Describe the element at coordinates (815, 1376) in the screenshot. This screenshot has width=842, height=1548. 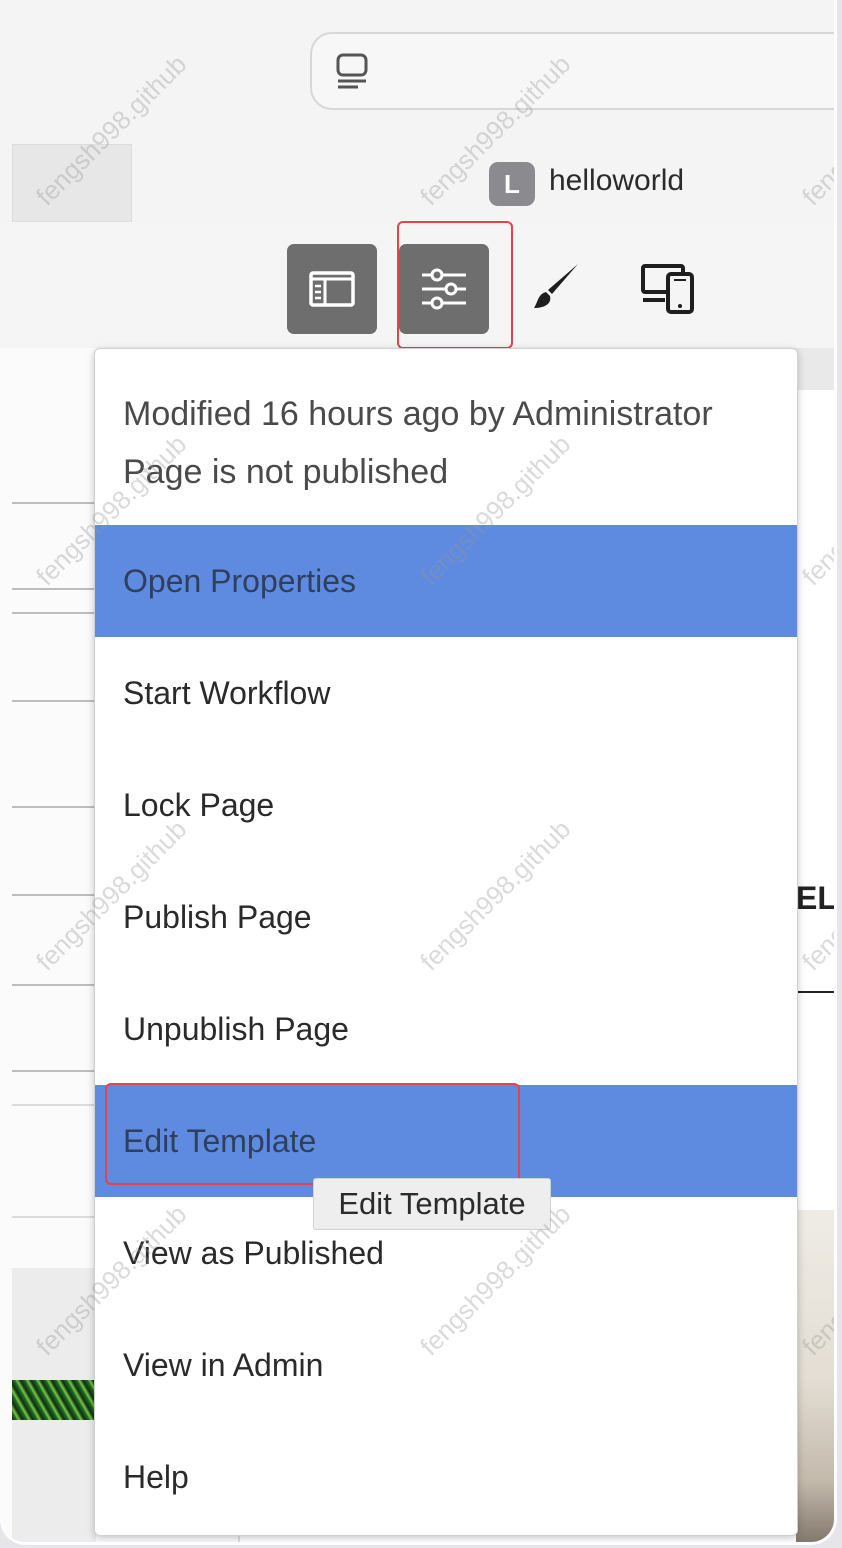
I see `hero-image` at that location.